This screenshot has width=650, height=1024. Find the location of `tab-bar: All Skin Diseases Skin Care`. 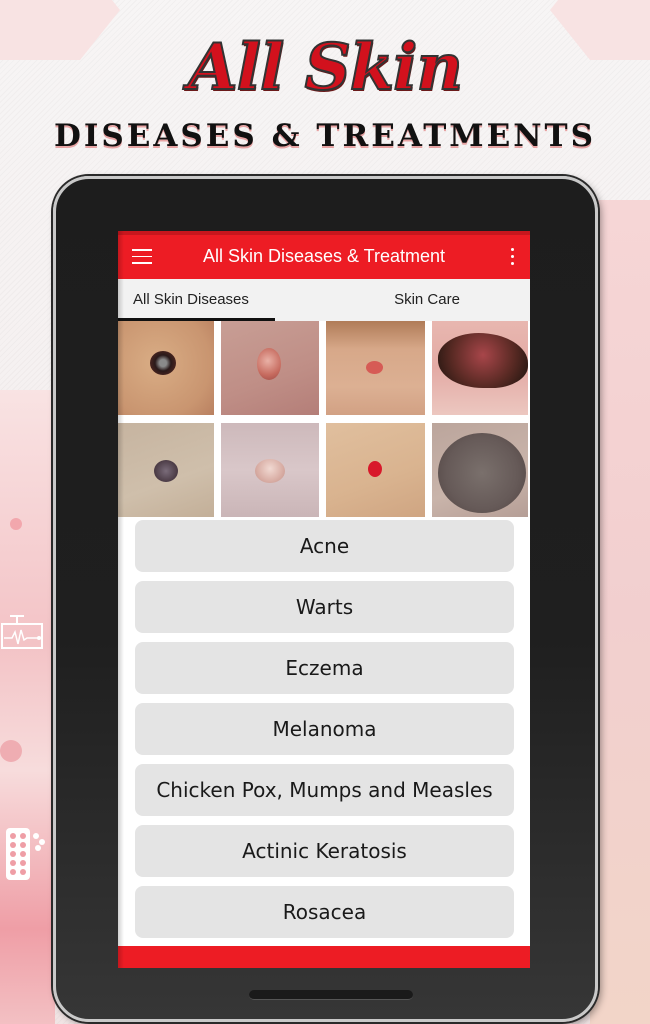

tab-bar: All Skin Diseases Skin Care is located at coordinates (324, 300).